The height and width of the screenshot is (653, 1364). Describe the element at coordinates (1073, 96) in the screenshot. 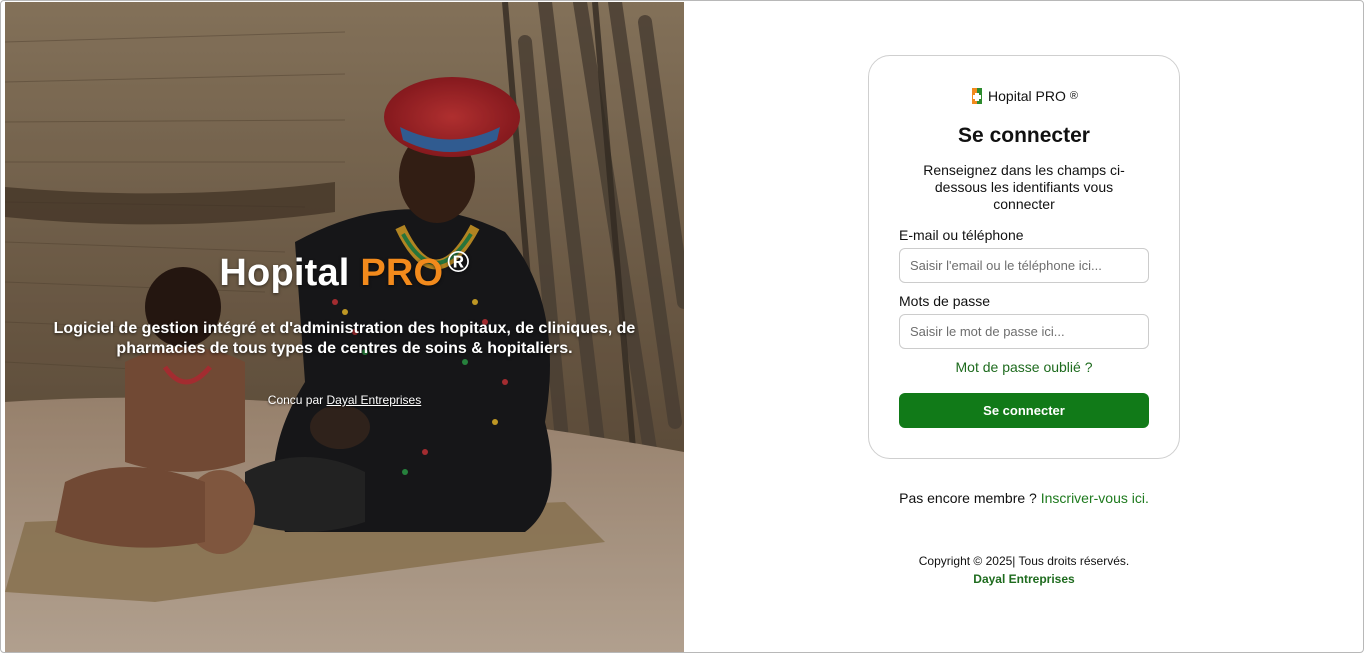

I see `brand-registered-mark: ®` at that location.